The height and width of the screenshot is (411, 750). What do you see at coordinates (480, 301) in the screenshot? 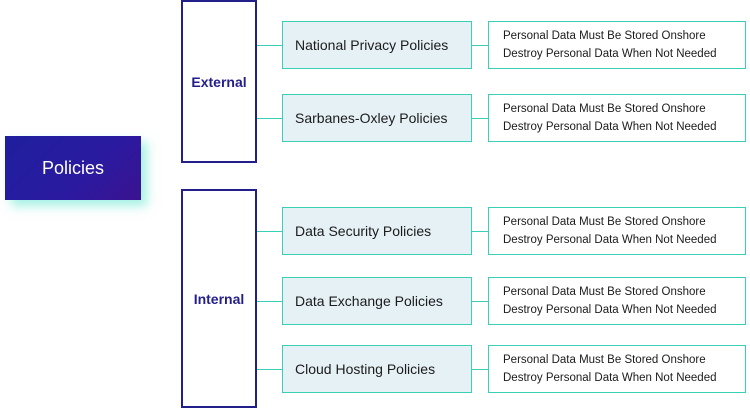
I see `connector-data-exchange-detail` at bounding box center [480, 301].